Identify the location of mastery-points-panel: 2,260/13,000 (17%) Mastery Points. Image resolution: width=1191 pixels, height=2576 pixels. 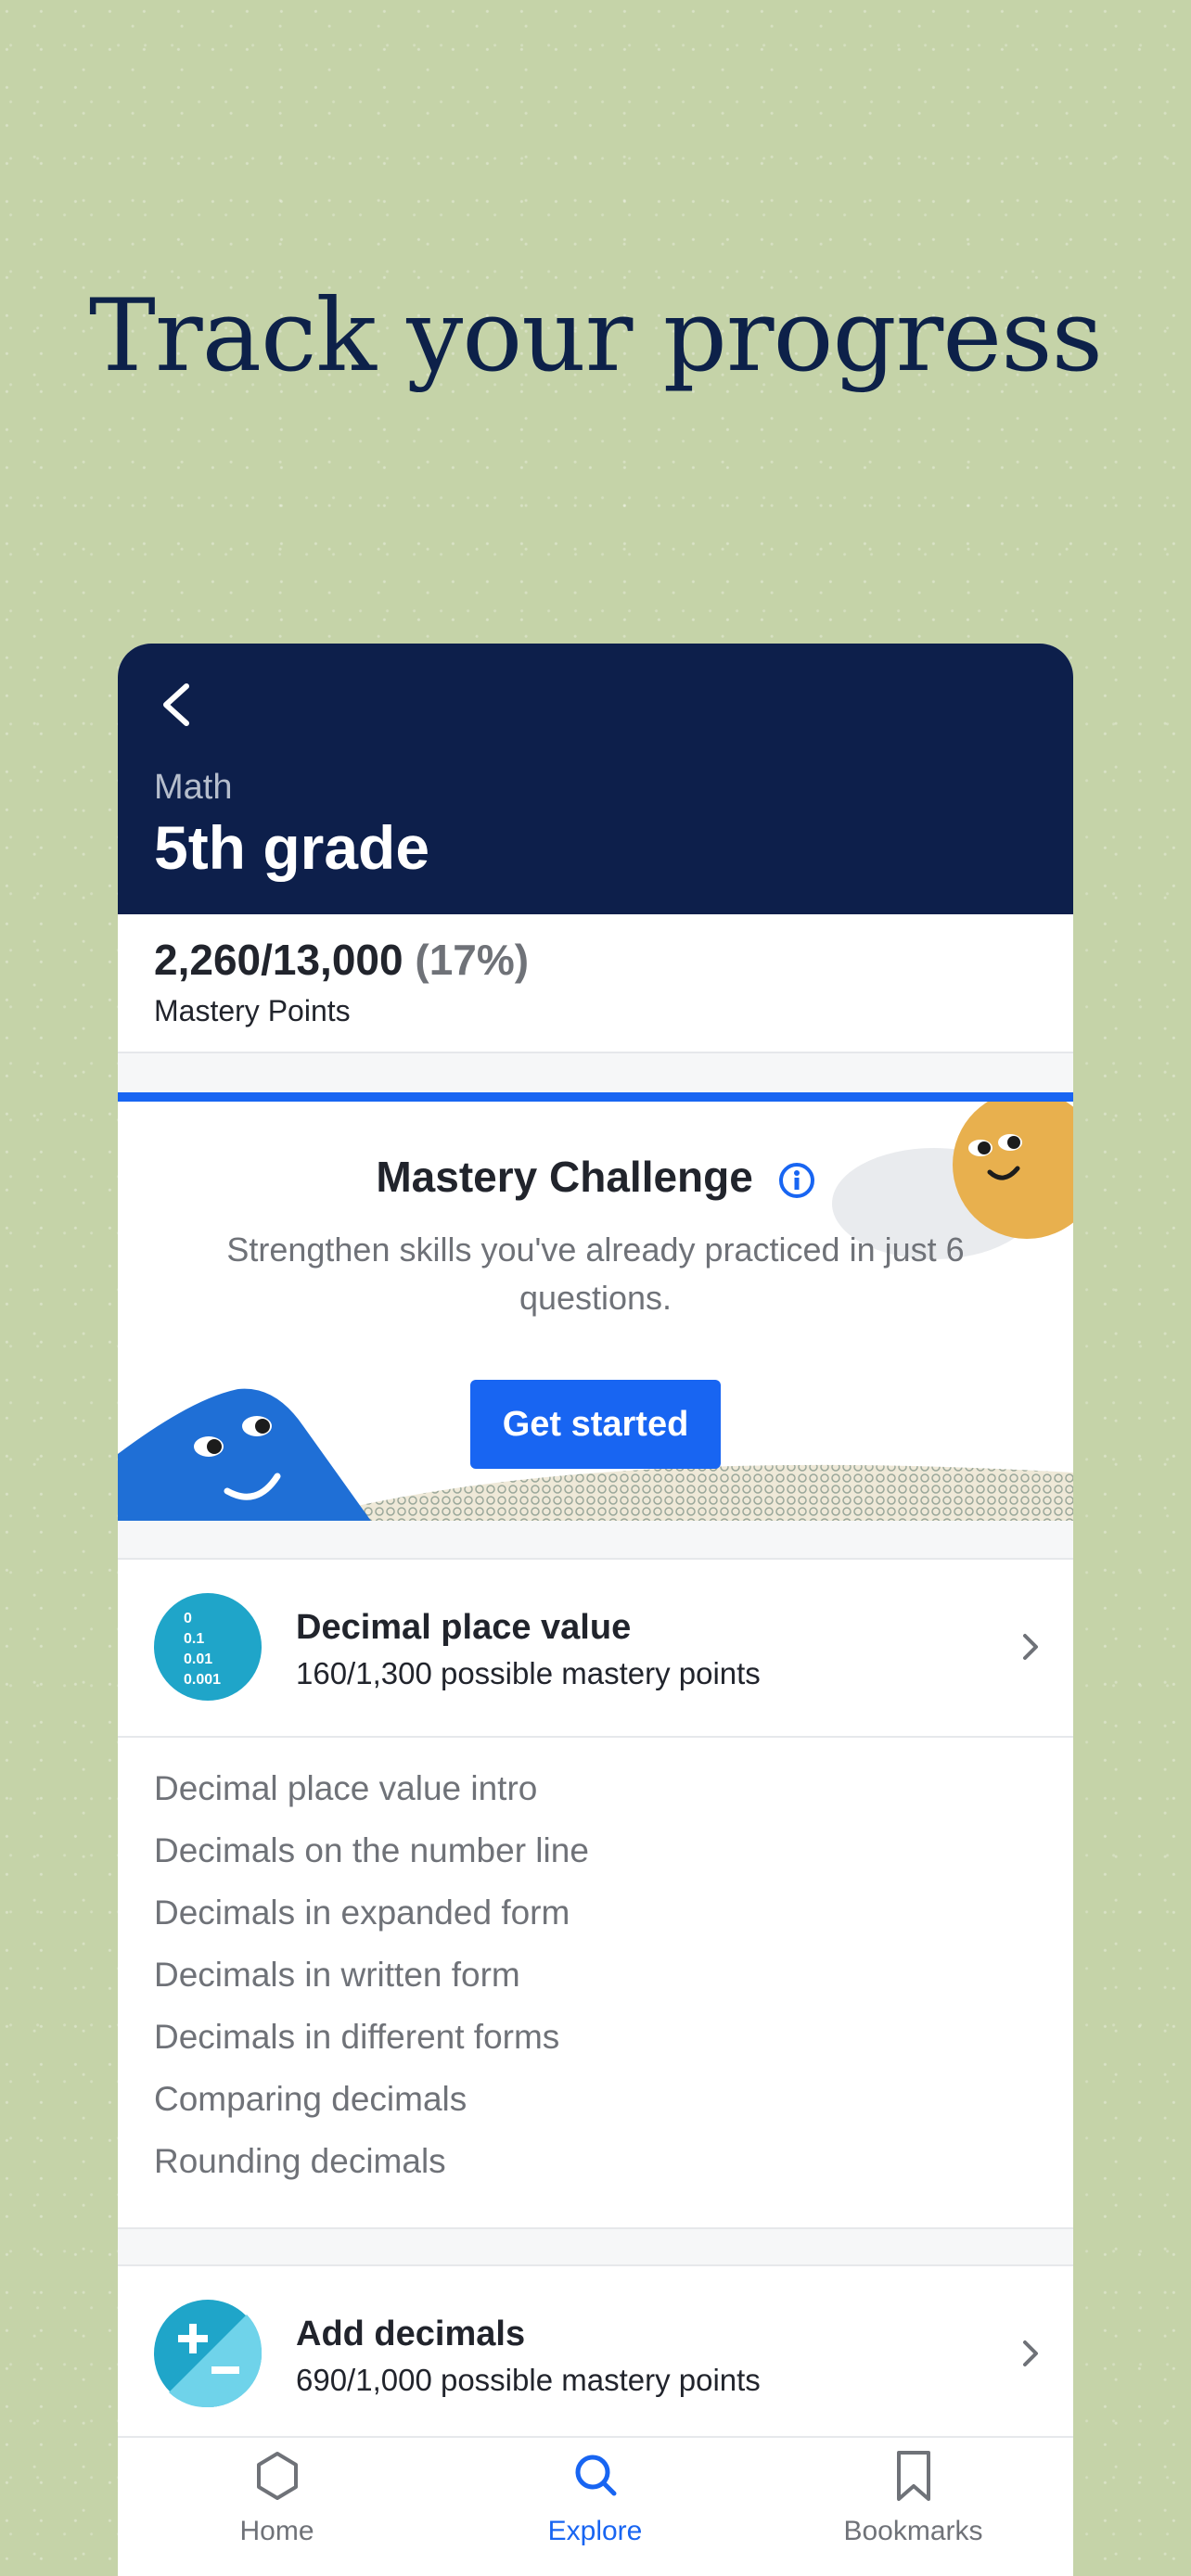
(595, 984).